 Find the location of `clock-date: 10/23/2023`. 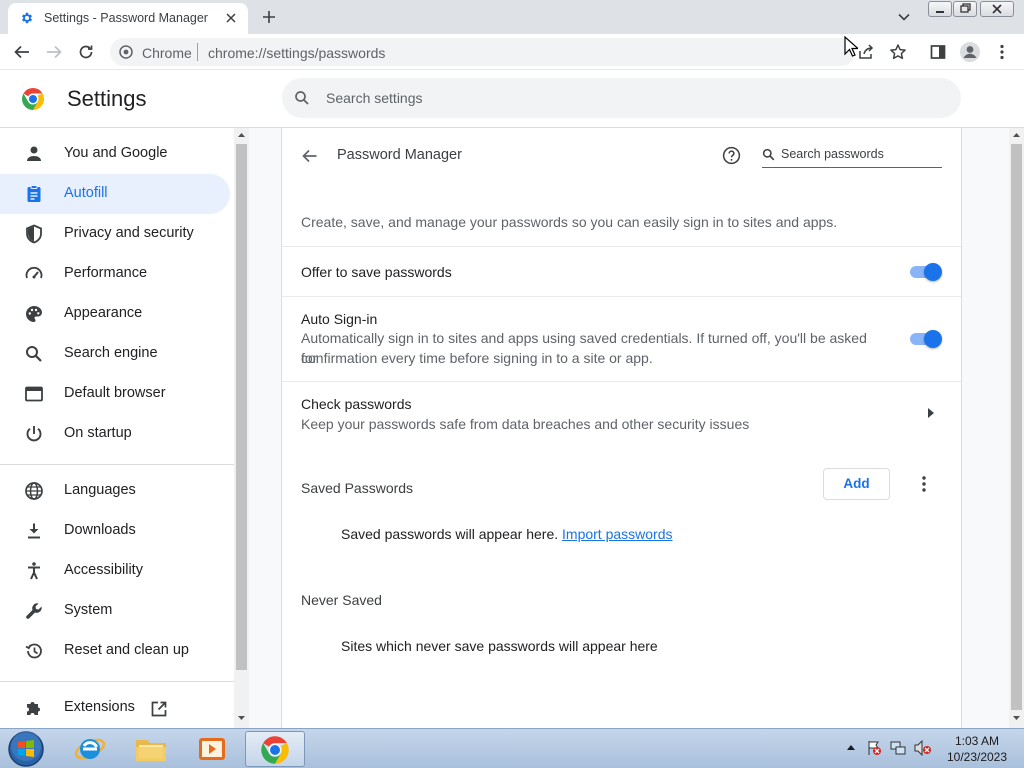

clock-date: 10/23/2023 is located at coordinates (977, 757).